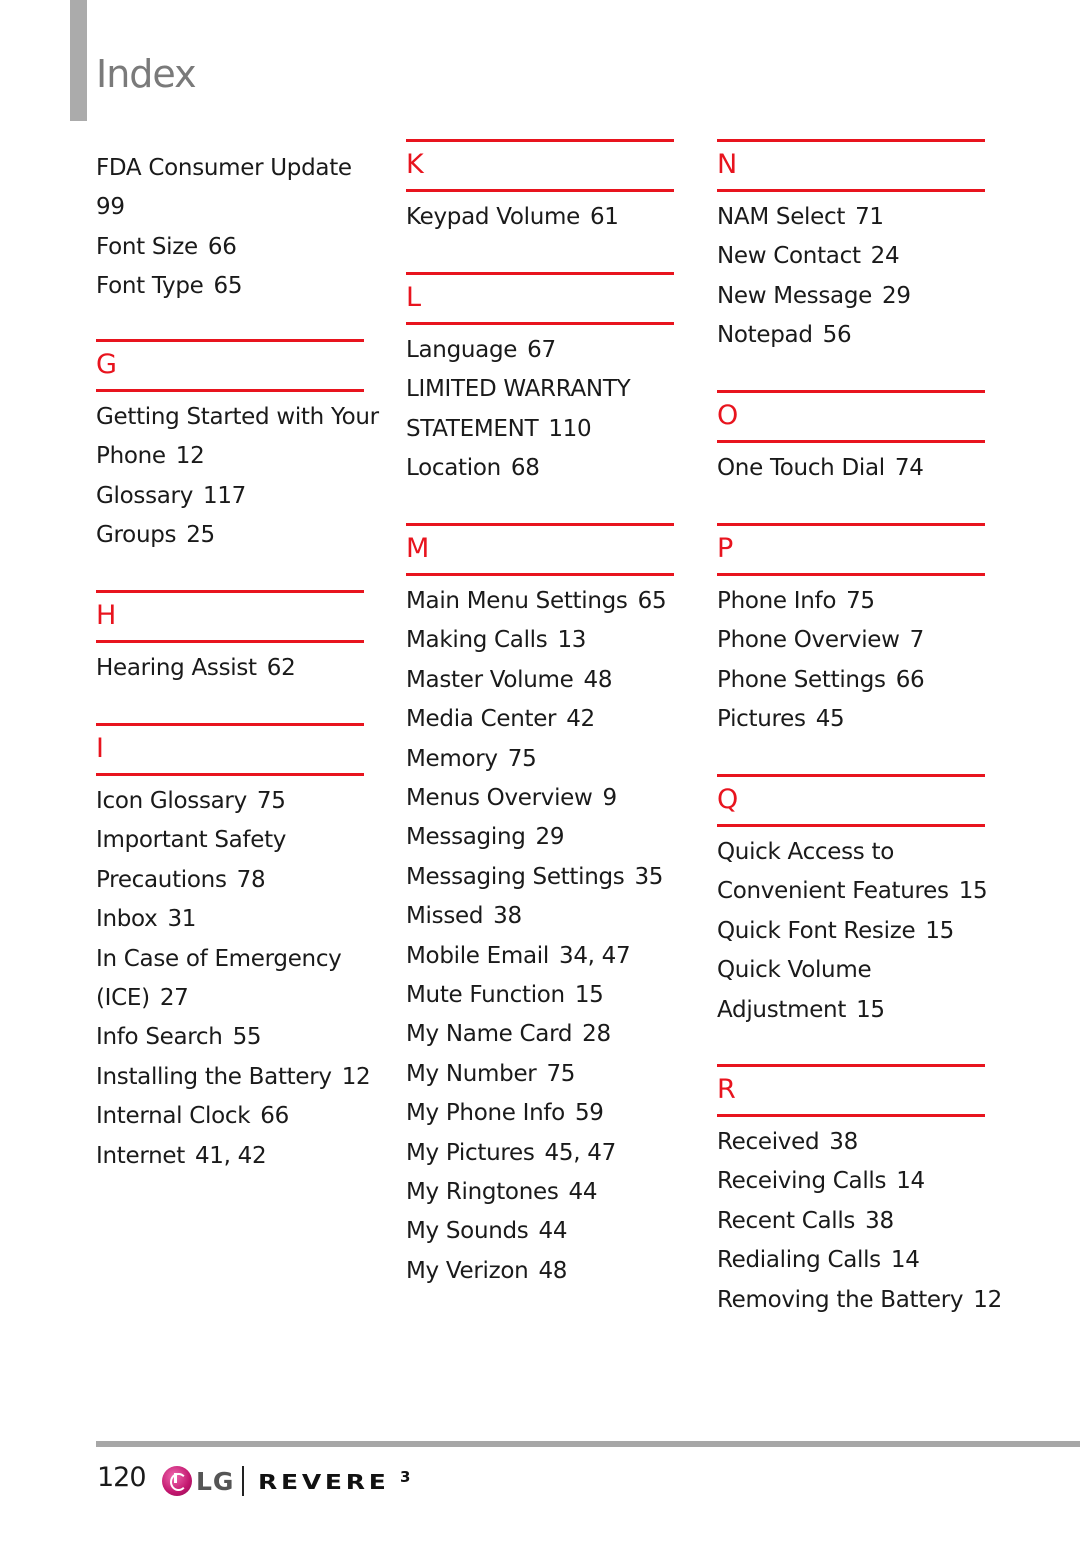 This screenshot has height=1551, width=1080. What do you see at coordinates (179, 1037) in the screenshot?
I see `index-entry: Info Search 55` at bounding box center [179, 1037].